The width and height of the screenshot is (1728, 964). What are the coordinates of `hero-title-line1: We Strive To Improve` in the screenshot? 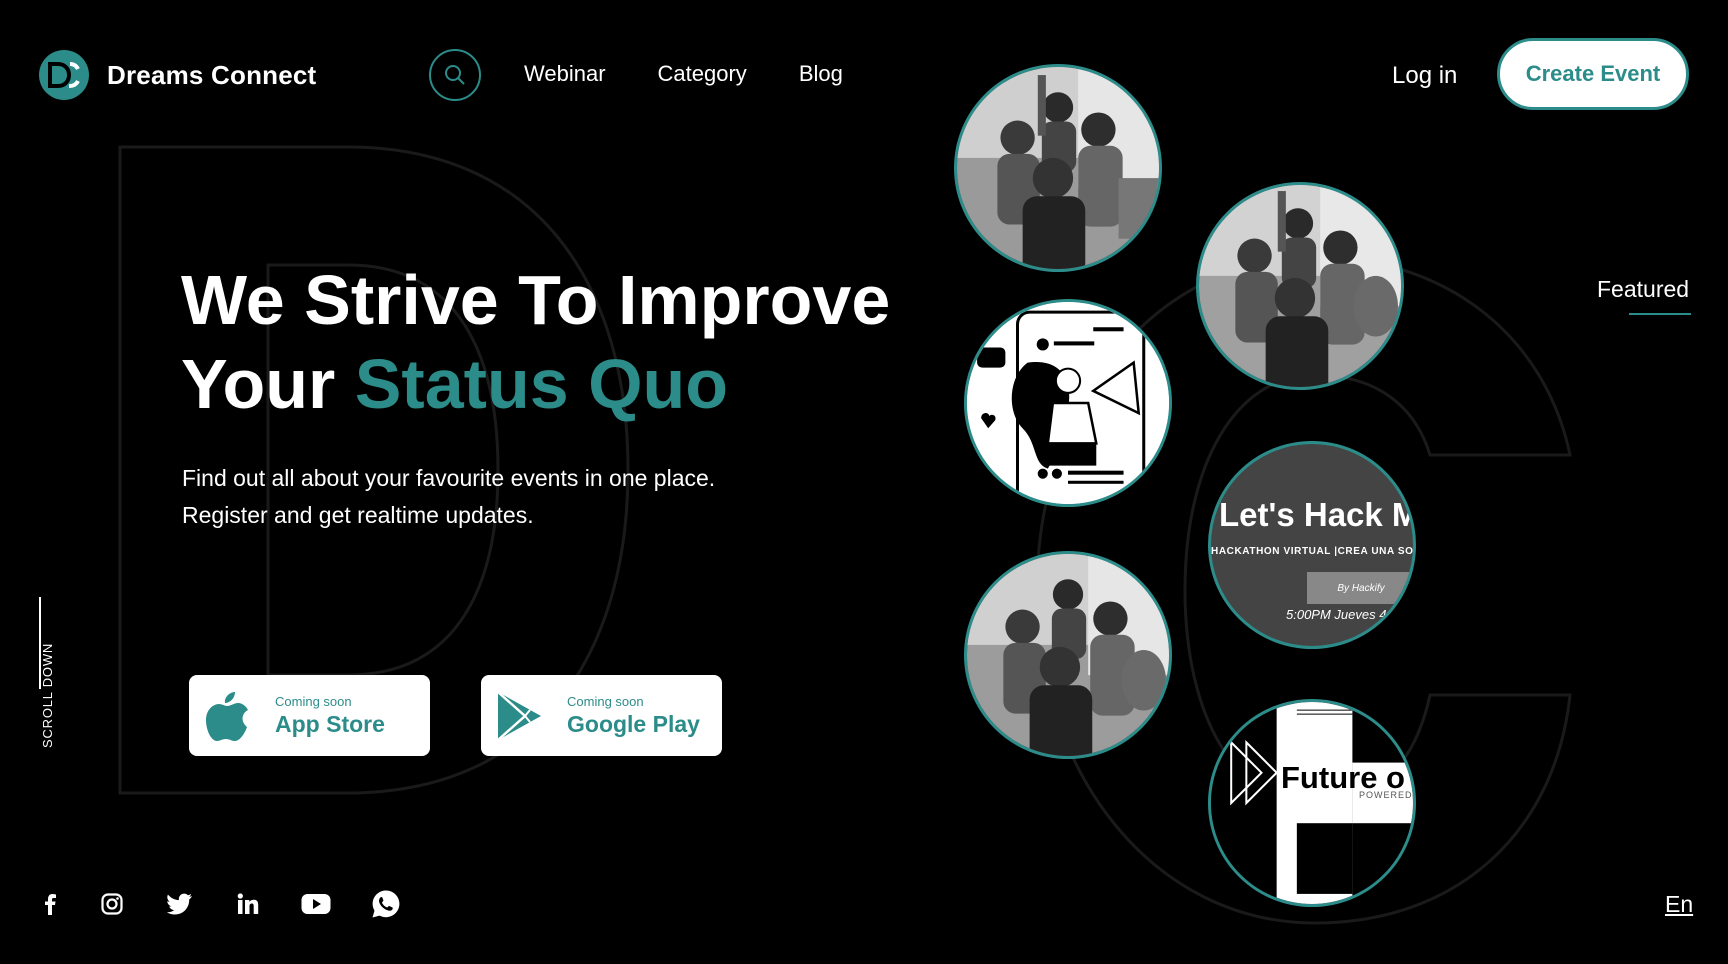 It's located at (536, 300).